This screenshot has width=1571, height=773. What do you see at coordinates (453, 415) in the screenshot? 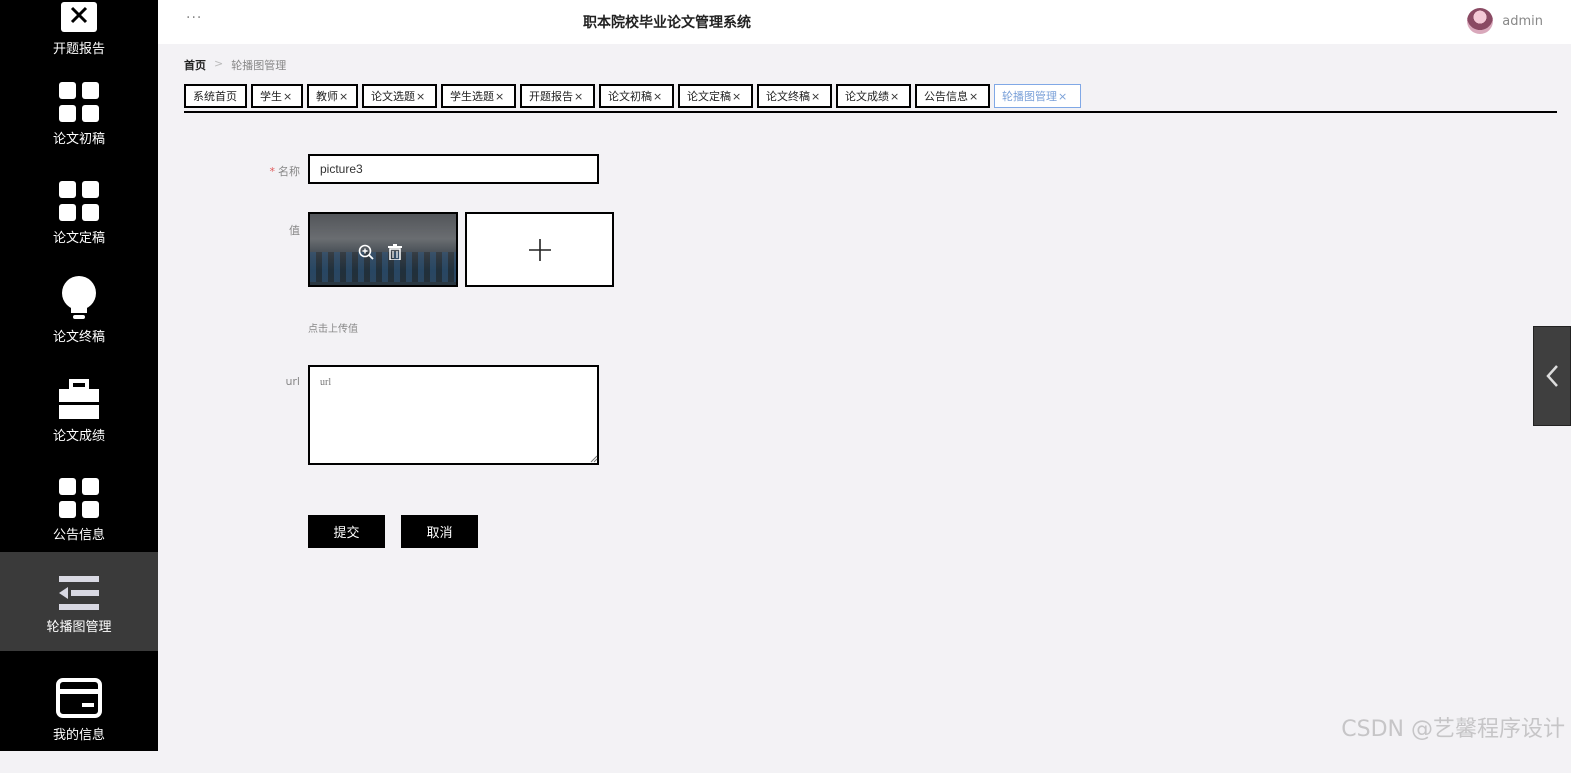
I see `url-textarea` at bounding box center [453, 415].